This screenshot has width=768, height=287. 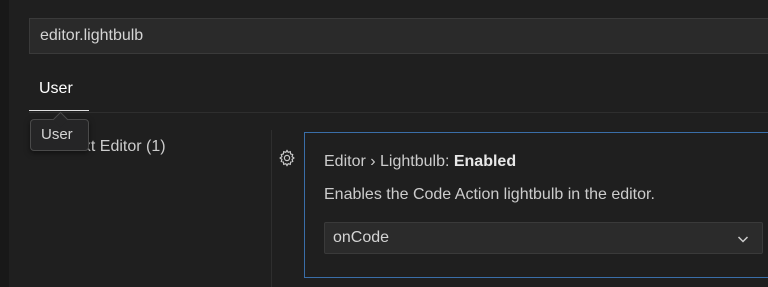 What do you see at coordinates (4, 143) in the screenshot?
I see `left-gutter` at bounding box center [4, 143].